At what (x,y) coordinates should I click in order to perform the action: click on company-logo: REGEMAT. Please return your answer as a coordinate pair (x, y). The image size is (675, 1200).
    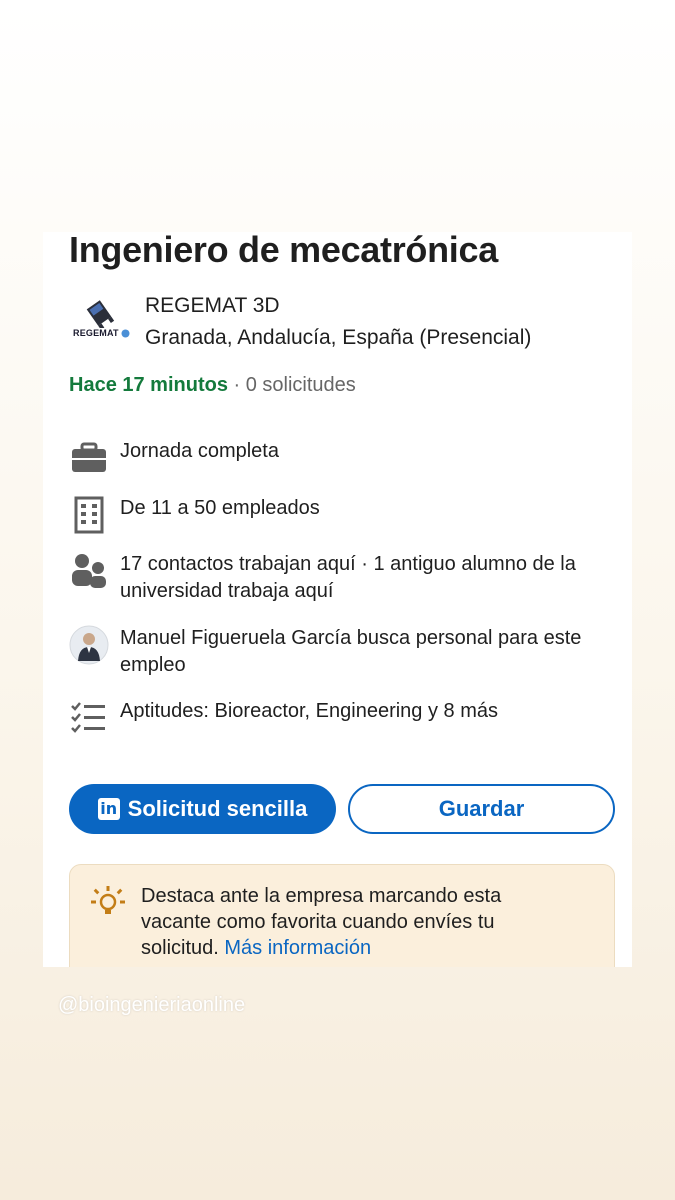
    Looking at the image, I should click on (102, 323).